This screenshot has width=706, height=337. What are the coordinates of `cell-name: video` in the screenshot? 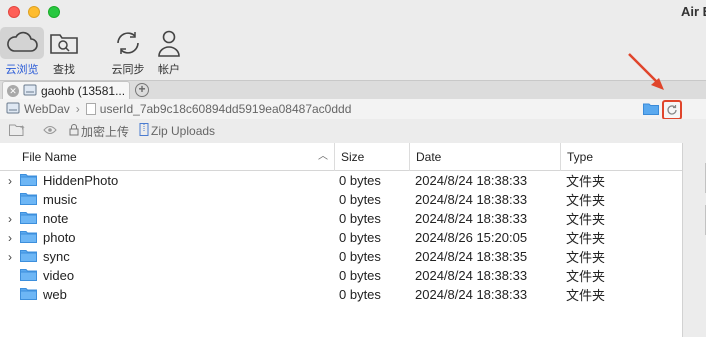 It's located at (167, 276).